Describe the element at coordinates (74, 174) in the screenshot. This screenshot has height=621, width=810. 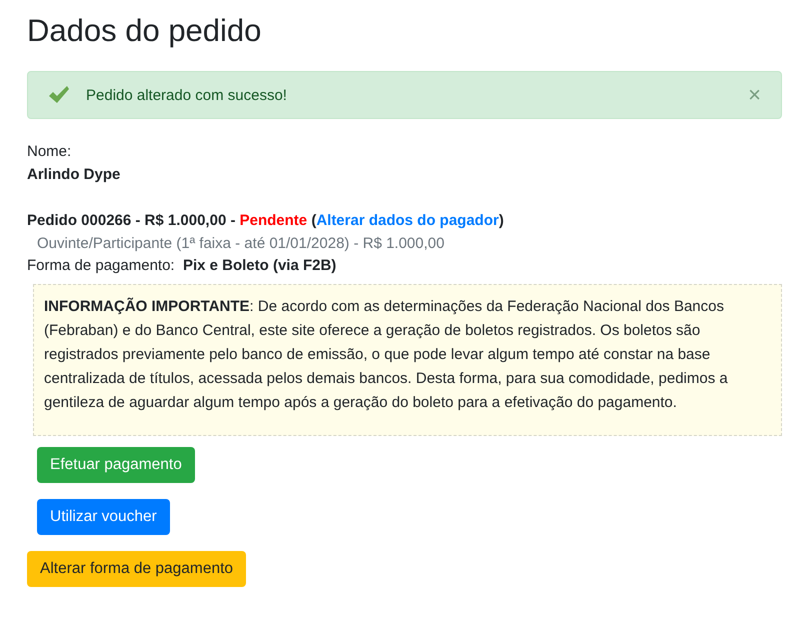
I see `name-value: Arlindo Dype` at that location.